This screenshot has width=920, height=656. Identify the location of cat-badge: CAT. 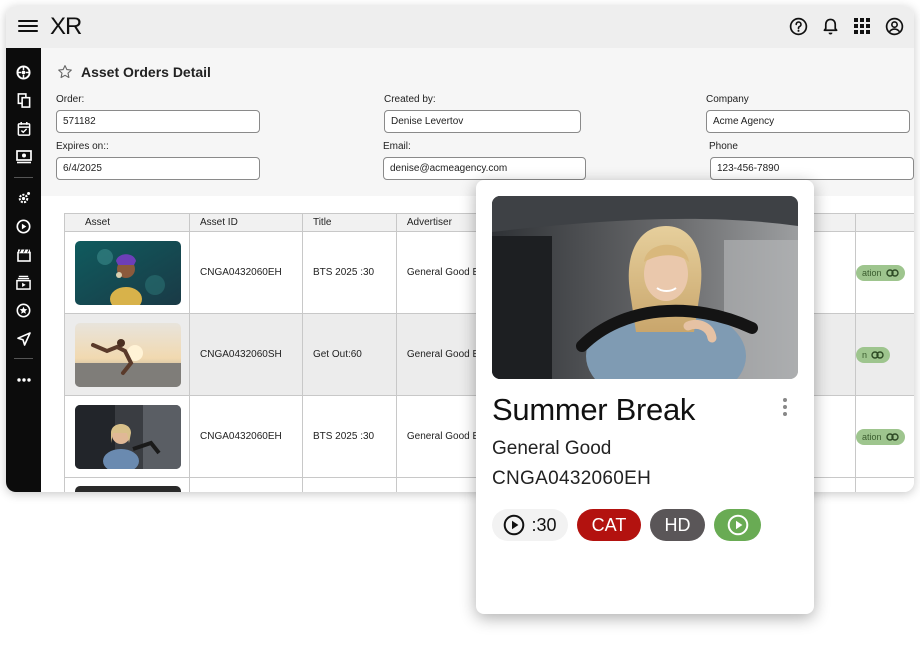
(609, 525).